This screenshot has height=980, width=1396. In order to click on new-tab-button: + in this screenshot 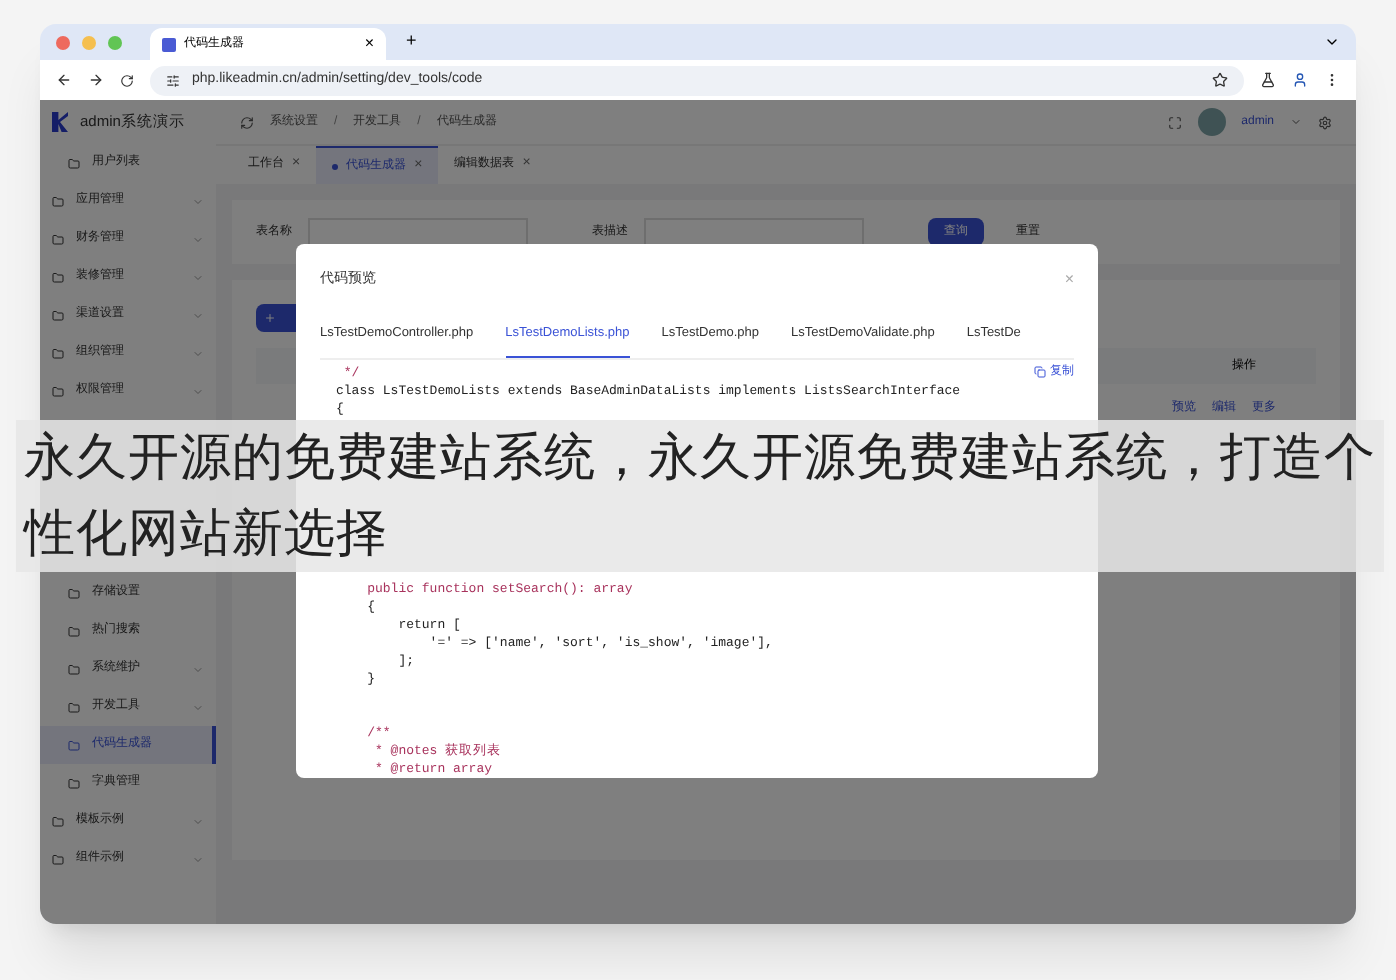, I will do `click(411, 42)`.